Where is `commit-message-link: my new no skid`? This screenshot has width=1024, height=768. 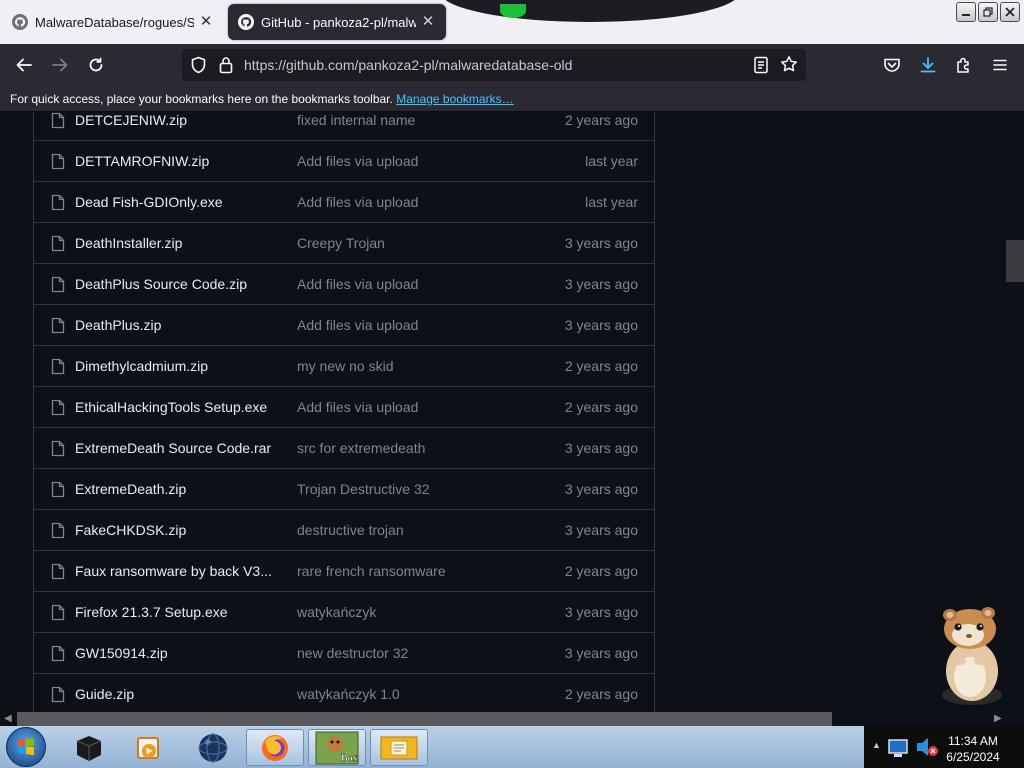
commit-message-link: my new no skid is located at coordinates (345, 366).